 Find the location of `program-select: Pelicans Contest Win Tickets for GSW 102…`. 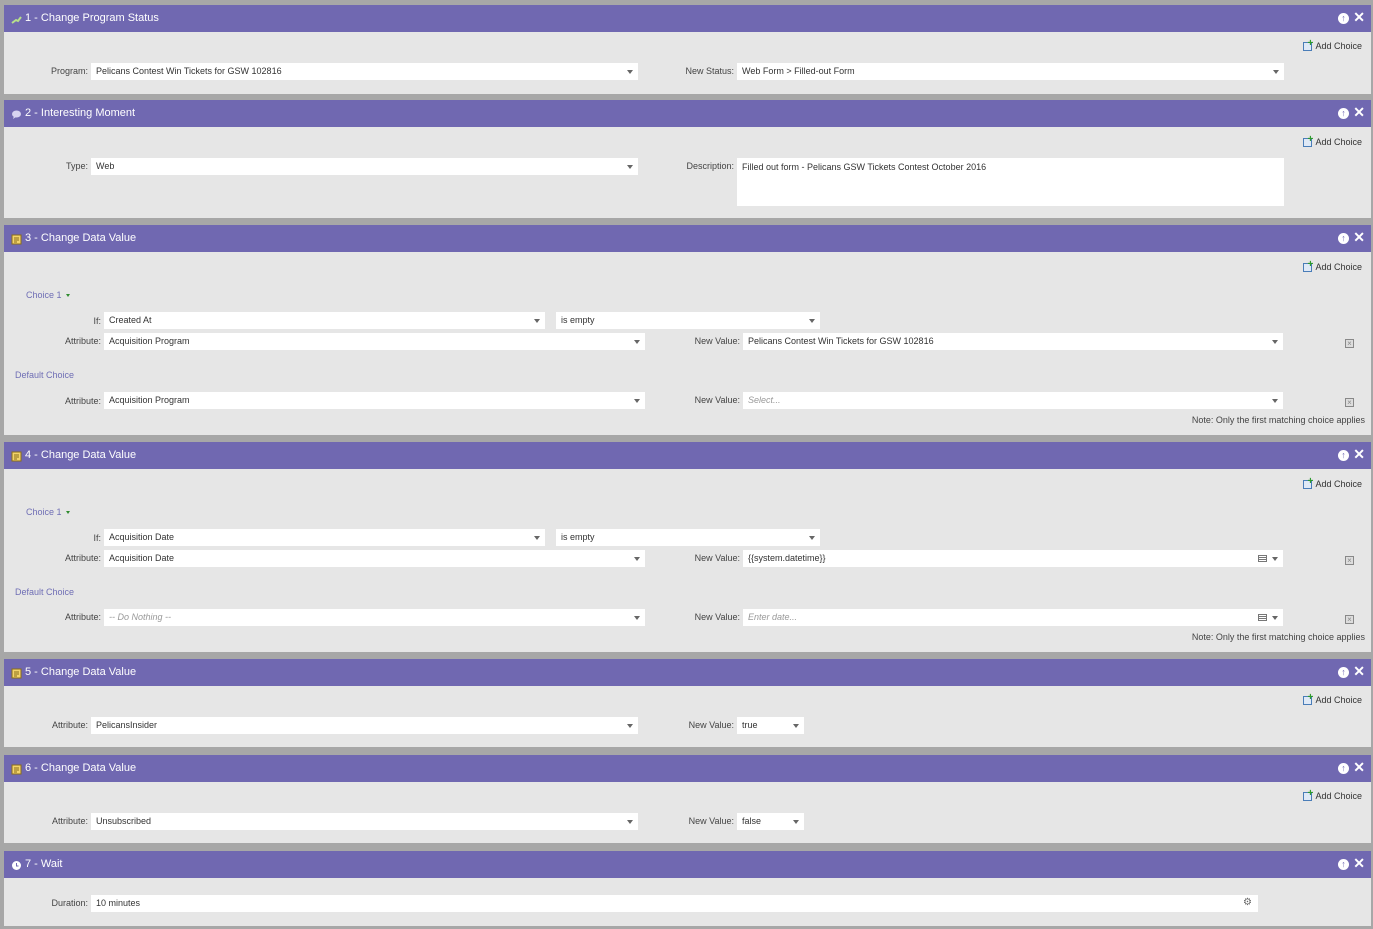

program-select: Pelicans Contest Win Tickets for GSW 102… is located at coordinates (364, 71).